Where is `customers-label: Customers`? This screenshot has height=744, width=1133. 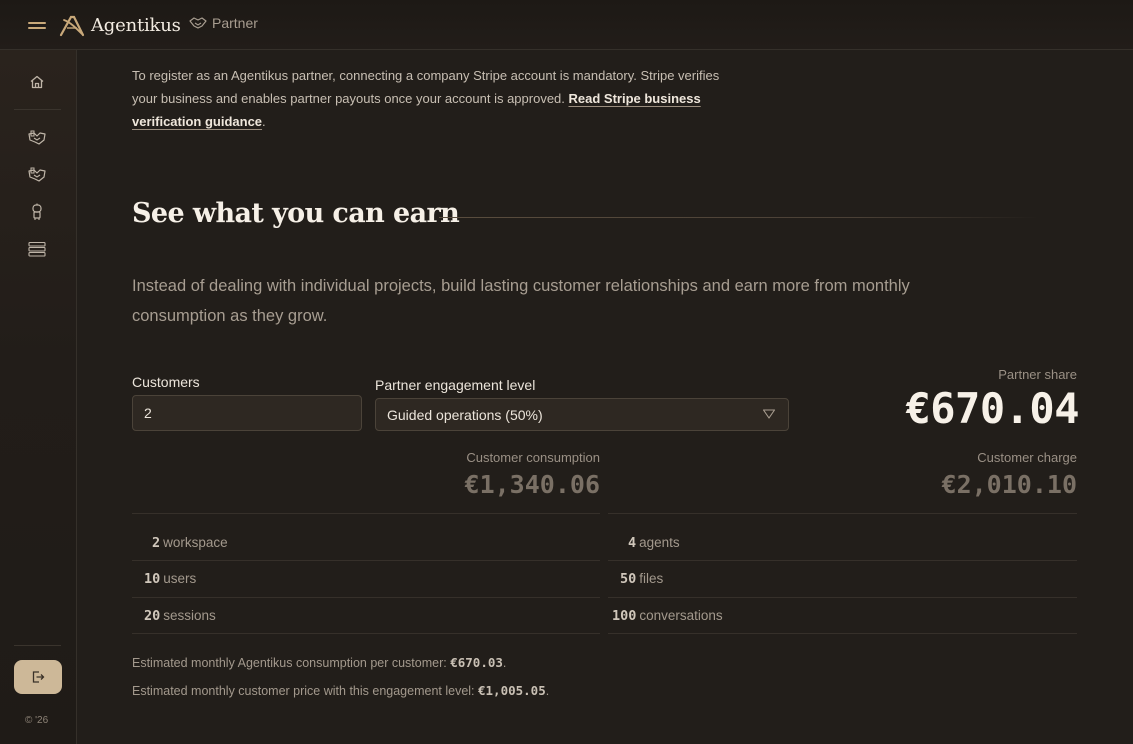 customers-label: Customers is located at coordinates (166, 382).